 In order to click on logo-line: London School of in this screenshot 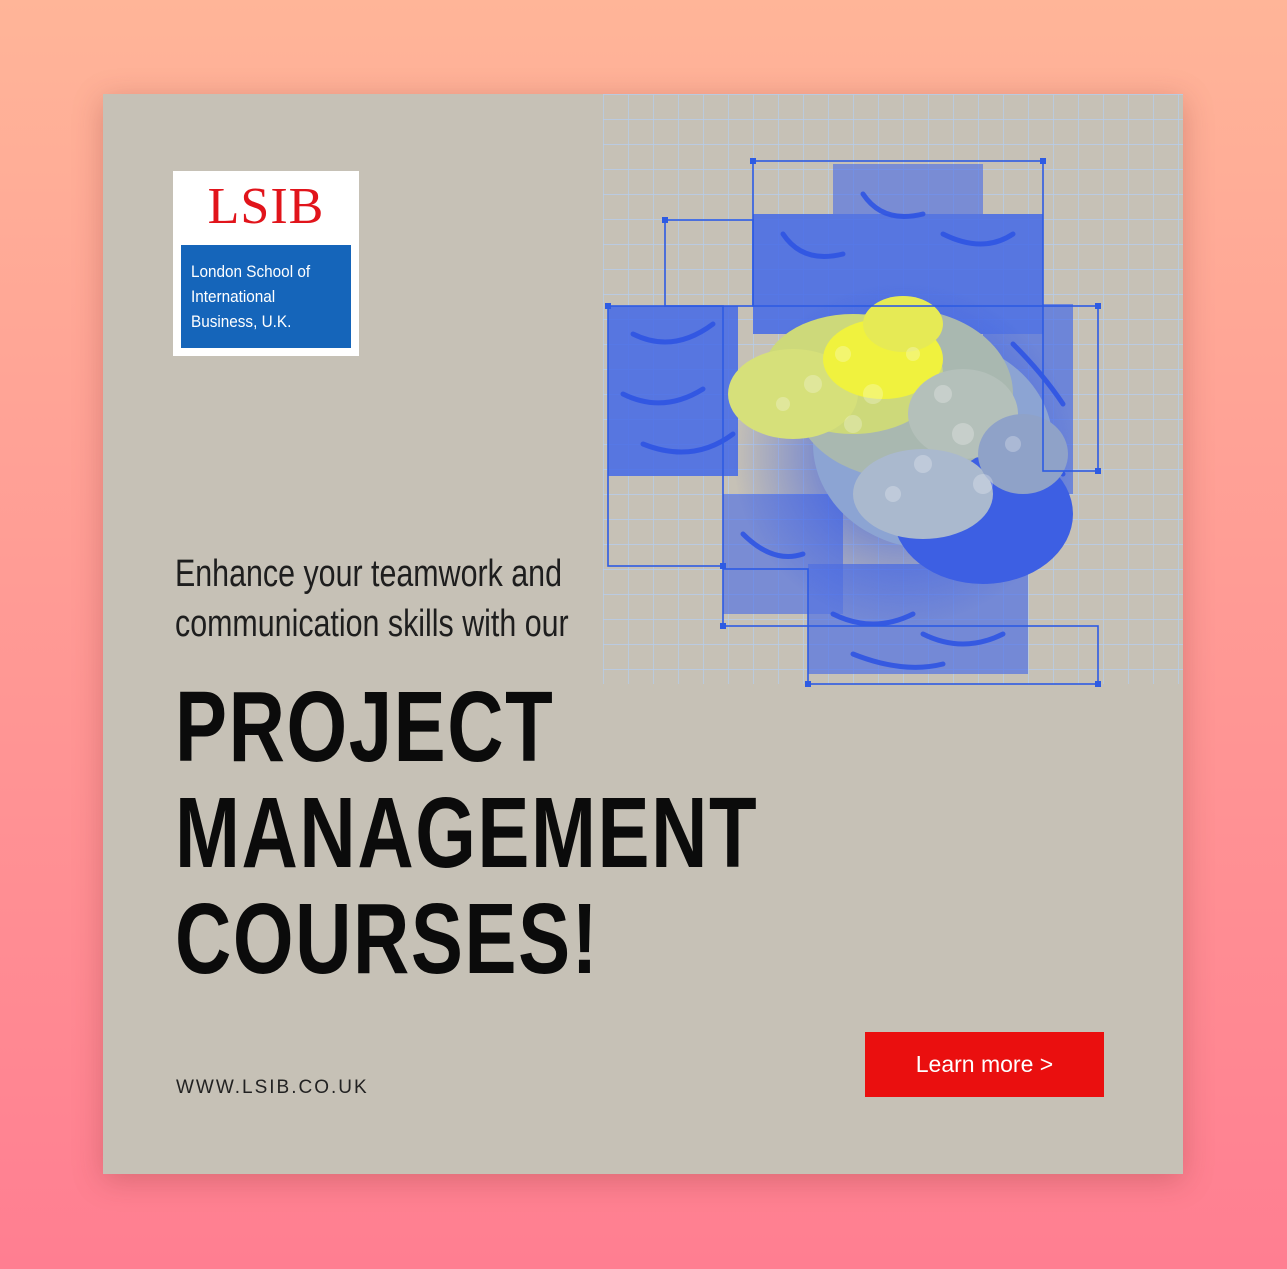, I will do `click(251, 271)`.